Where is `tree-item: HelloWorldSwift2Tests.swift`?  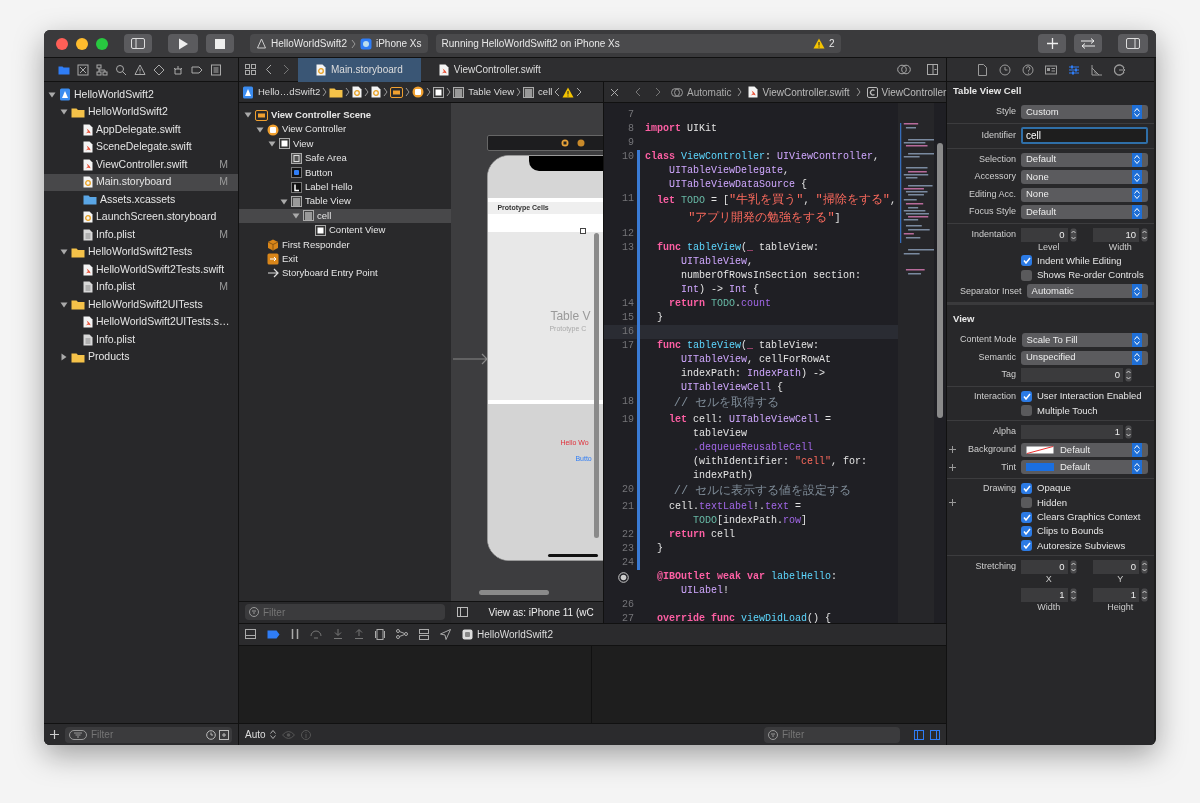
tree-item: HelloWorldSwift2Tests.swift is located at coordinates (141, 270).